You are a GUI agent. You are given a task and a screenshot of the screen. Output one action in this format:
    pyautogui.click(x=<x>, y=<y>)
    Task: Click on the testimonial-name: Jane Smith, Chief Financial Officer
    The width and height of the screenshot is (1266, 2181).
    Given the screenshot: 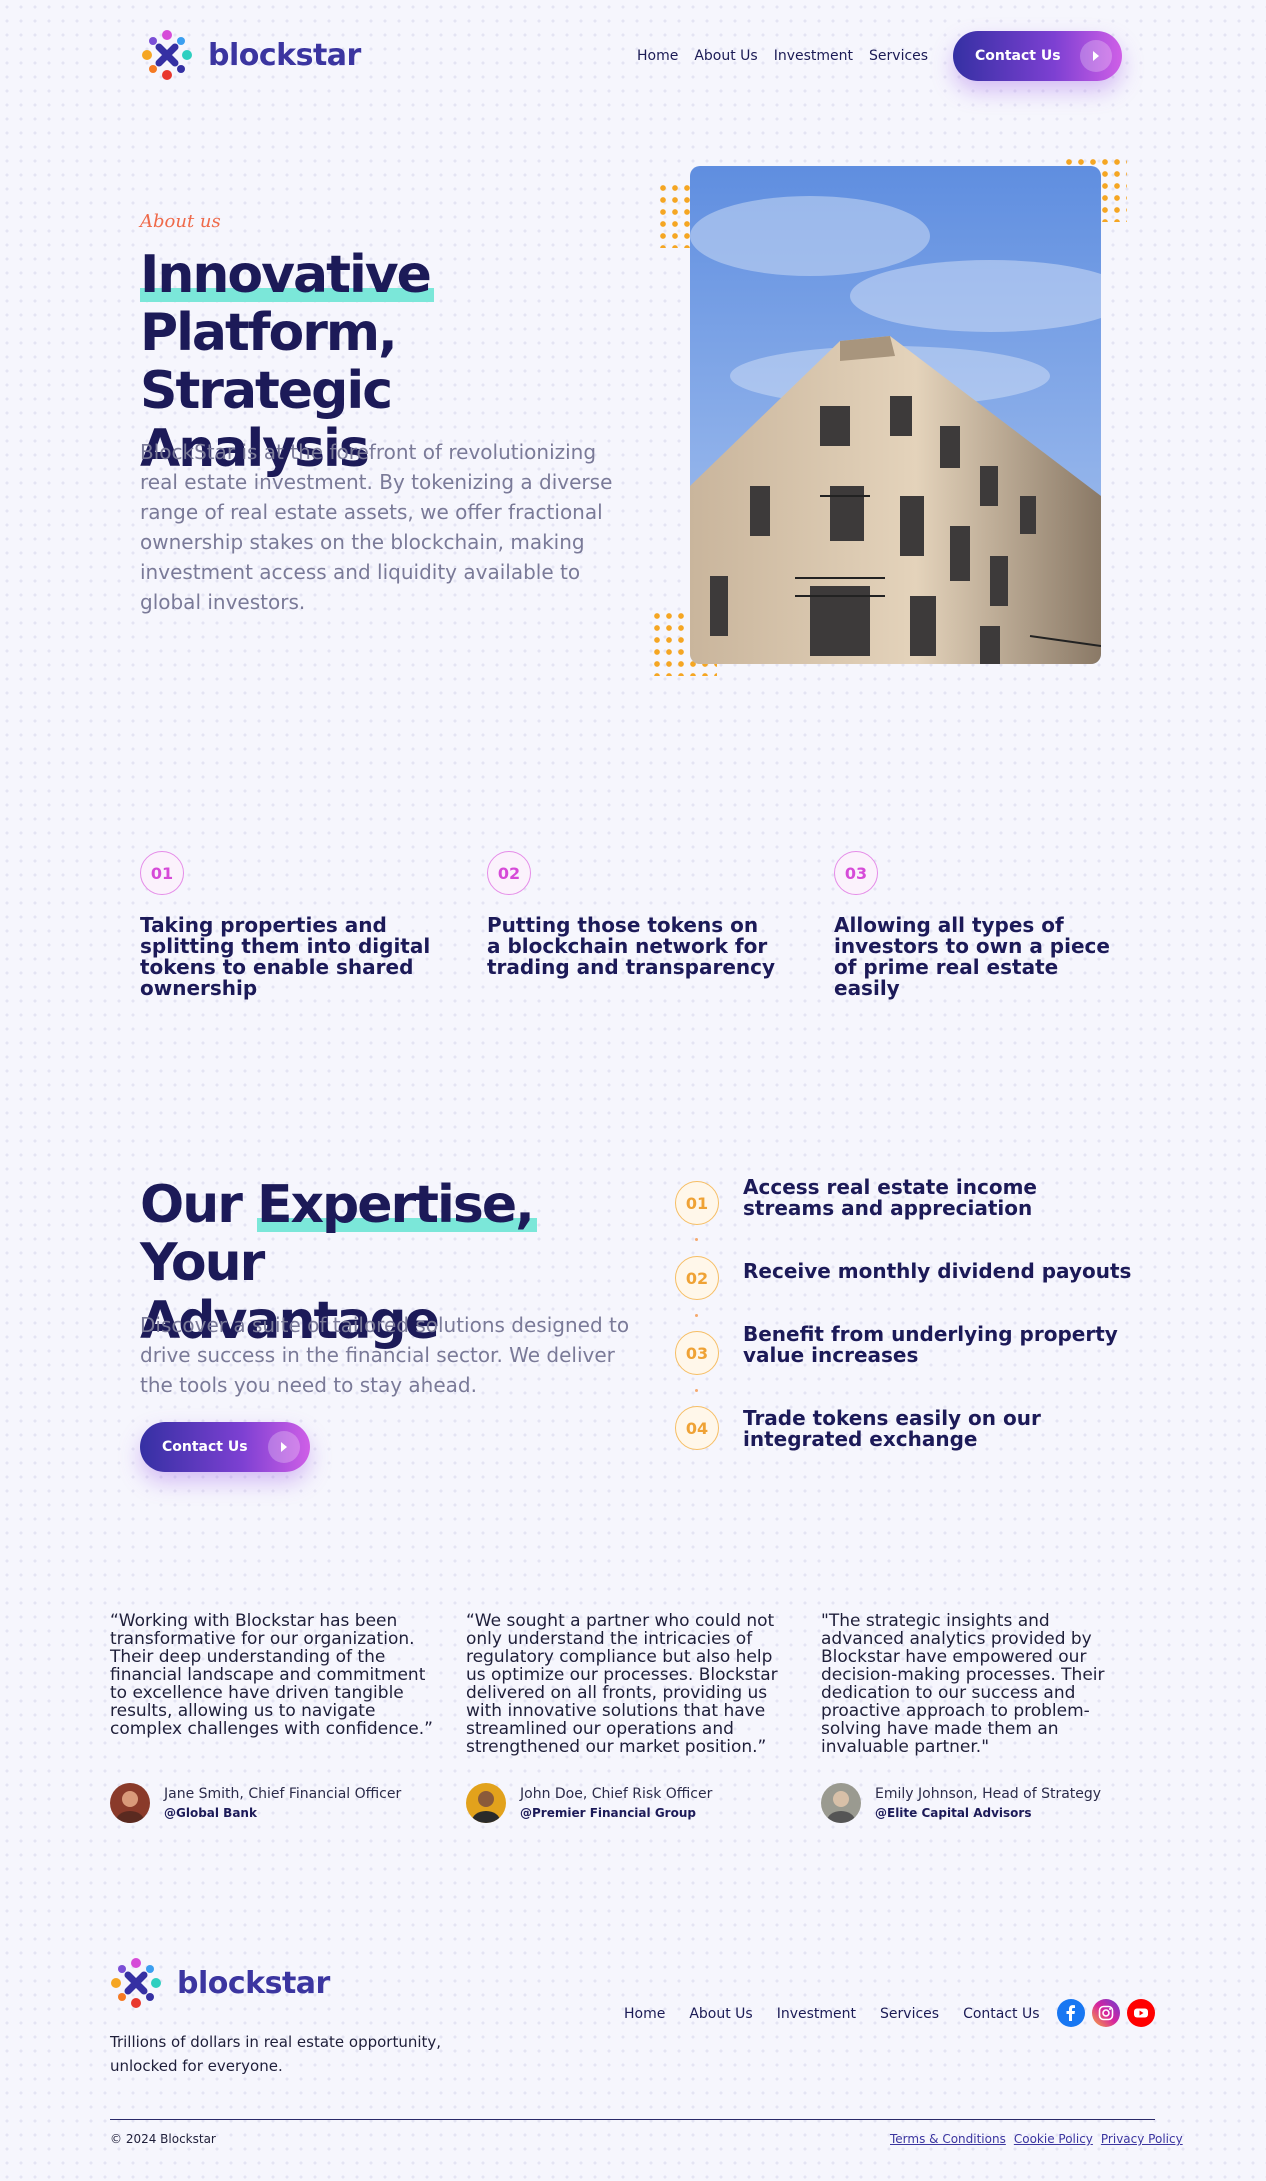 What is the action you would take?
    pyautogui.click(x=283, y=1794)
    